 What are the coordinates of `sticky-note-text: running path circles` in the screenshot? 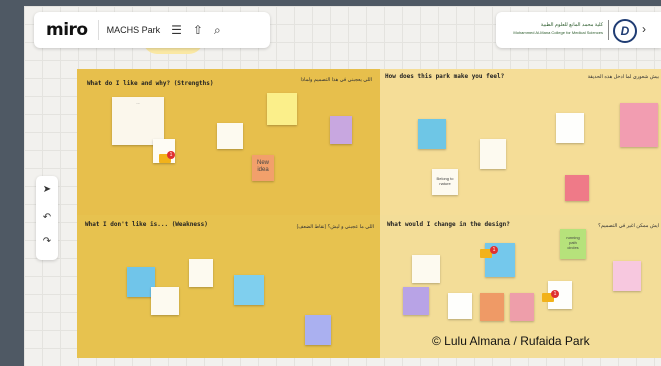 It's located at (573, 242).